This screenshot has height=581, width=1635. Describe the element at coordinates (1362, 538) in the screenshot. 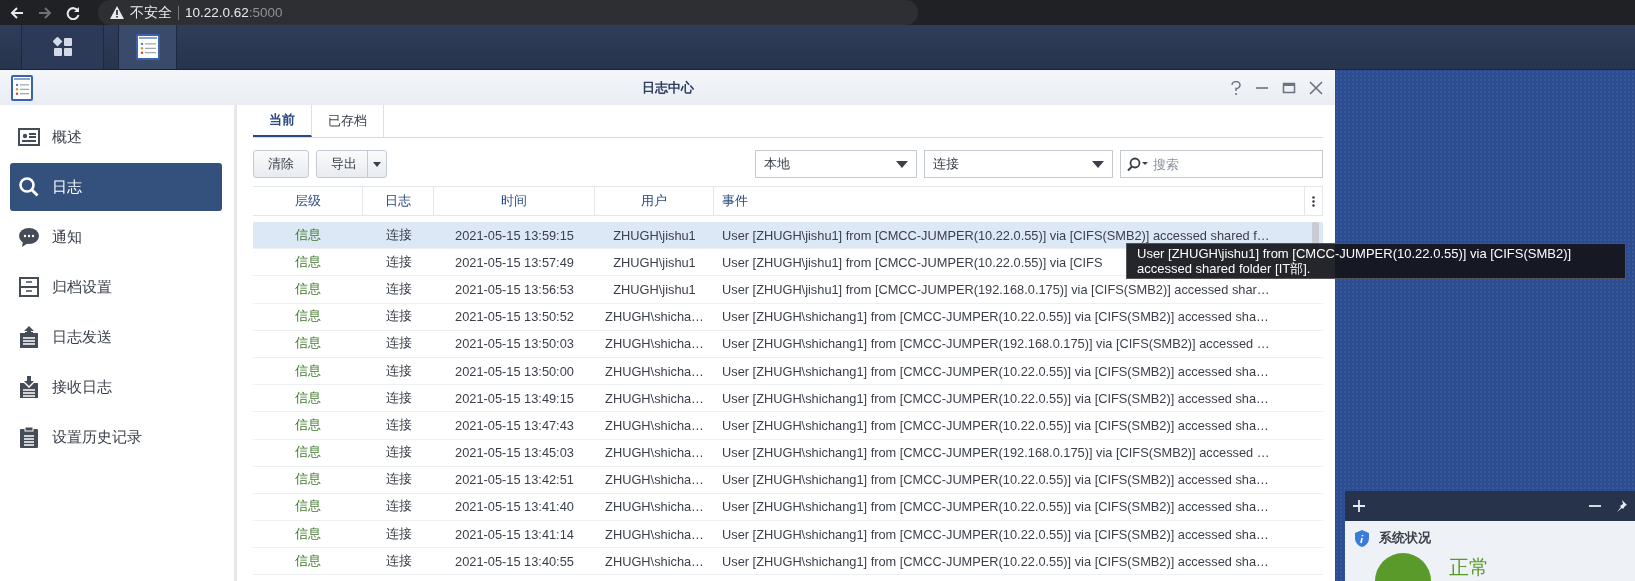

I see `shield-info-icon` at that location.